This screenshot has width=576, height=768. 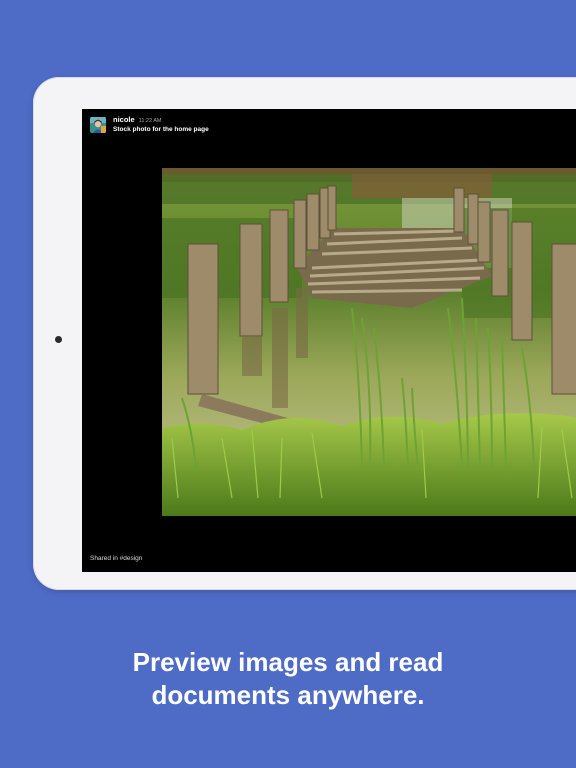 I want to click on headline-line-2: documents anywhere., so click(x=288, y=695).